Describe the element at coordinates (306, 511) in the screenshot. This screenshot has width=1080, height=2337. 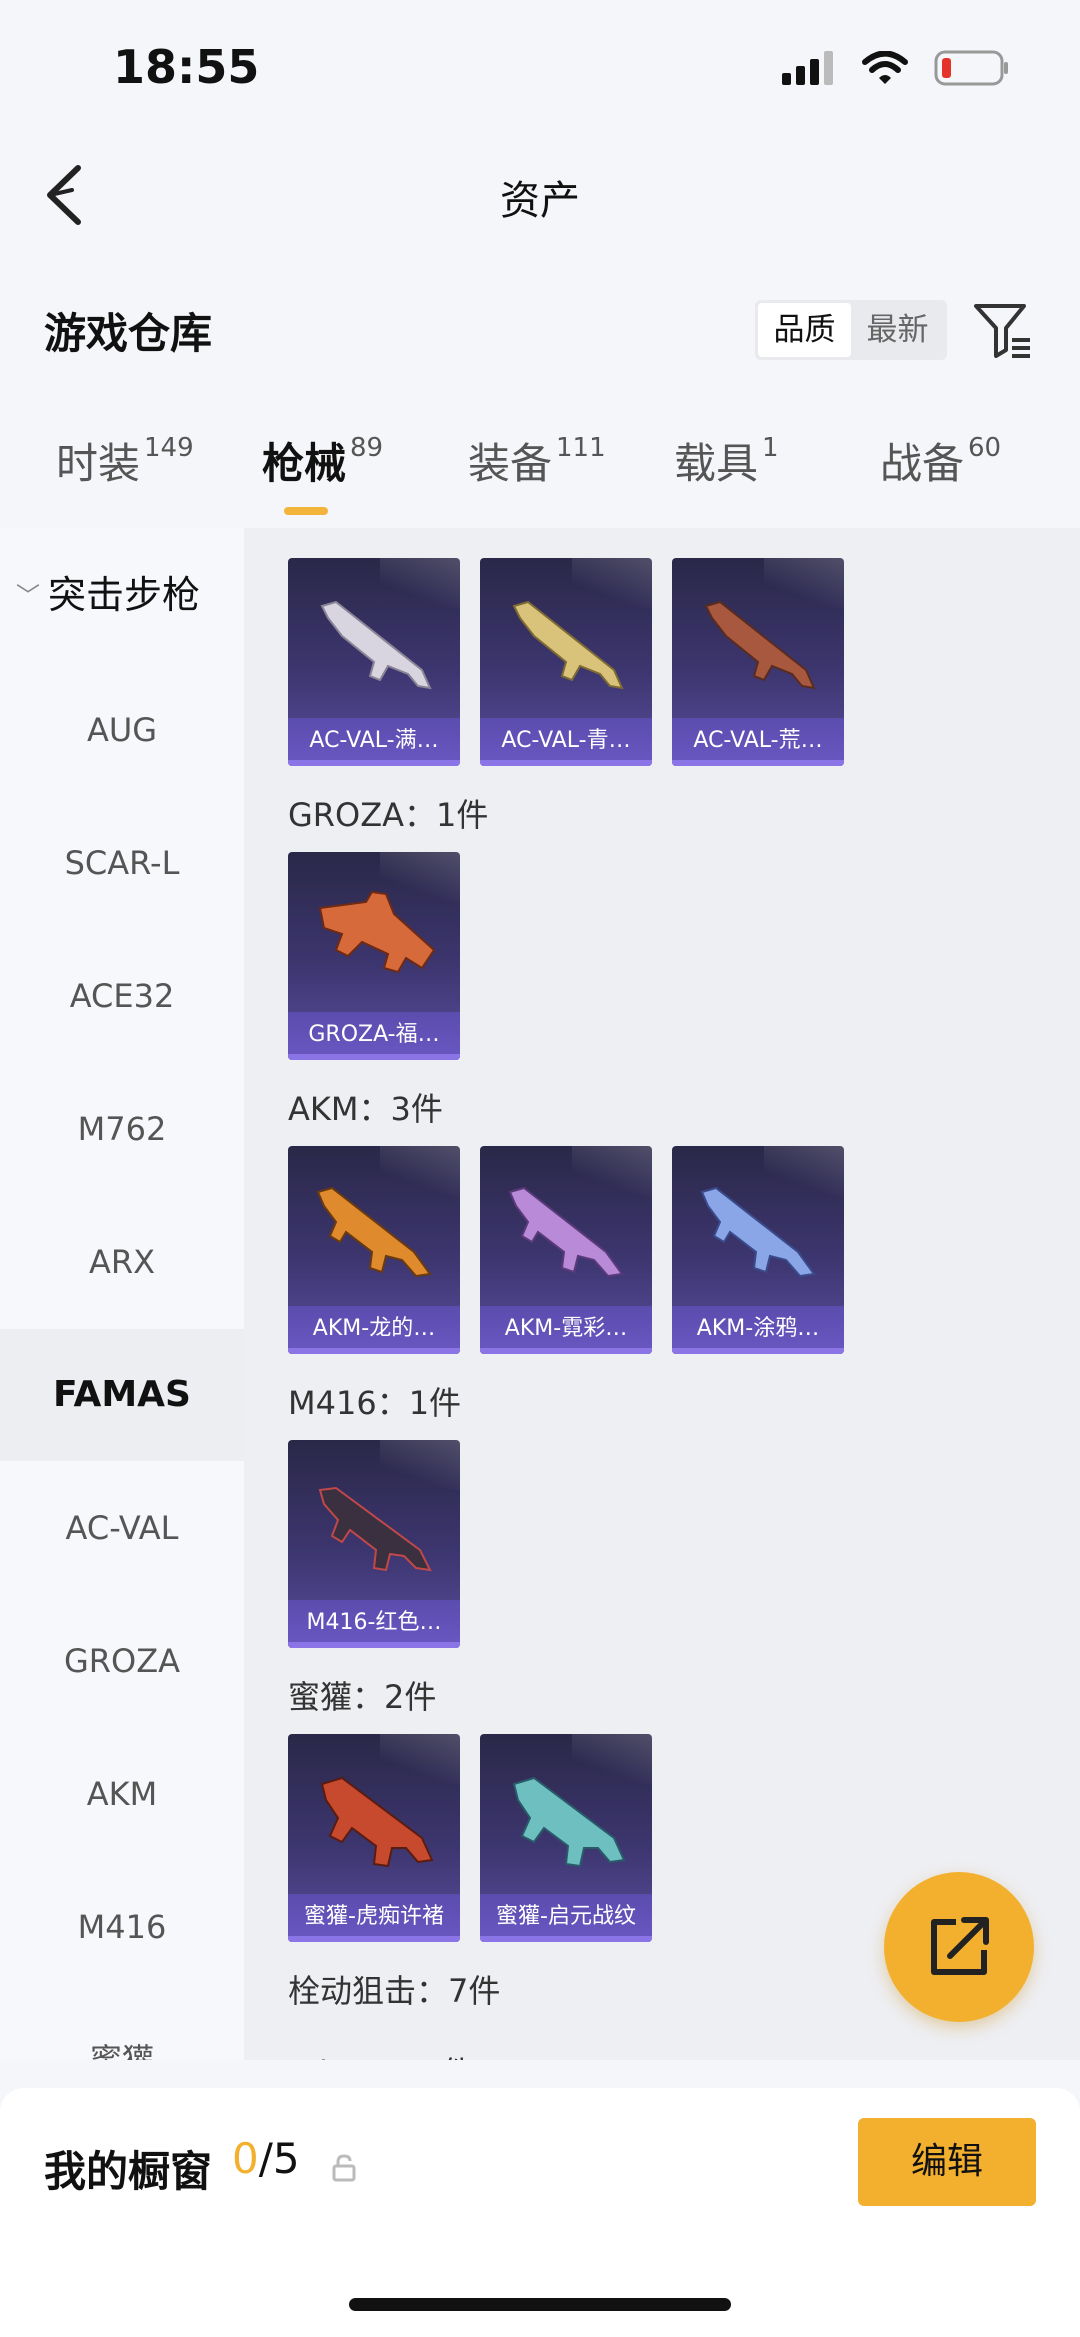
I see `active-tab-indicator` at that location.